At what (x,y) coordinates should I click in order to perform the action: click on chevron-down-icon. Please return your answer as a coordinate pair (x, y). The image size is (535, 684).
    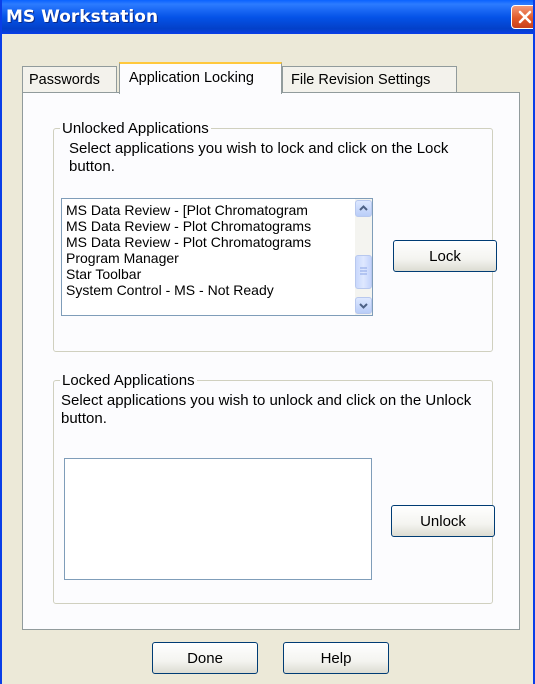
    Looking at the image, I should click on (363, 306).